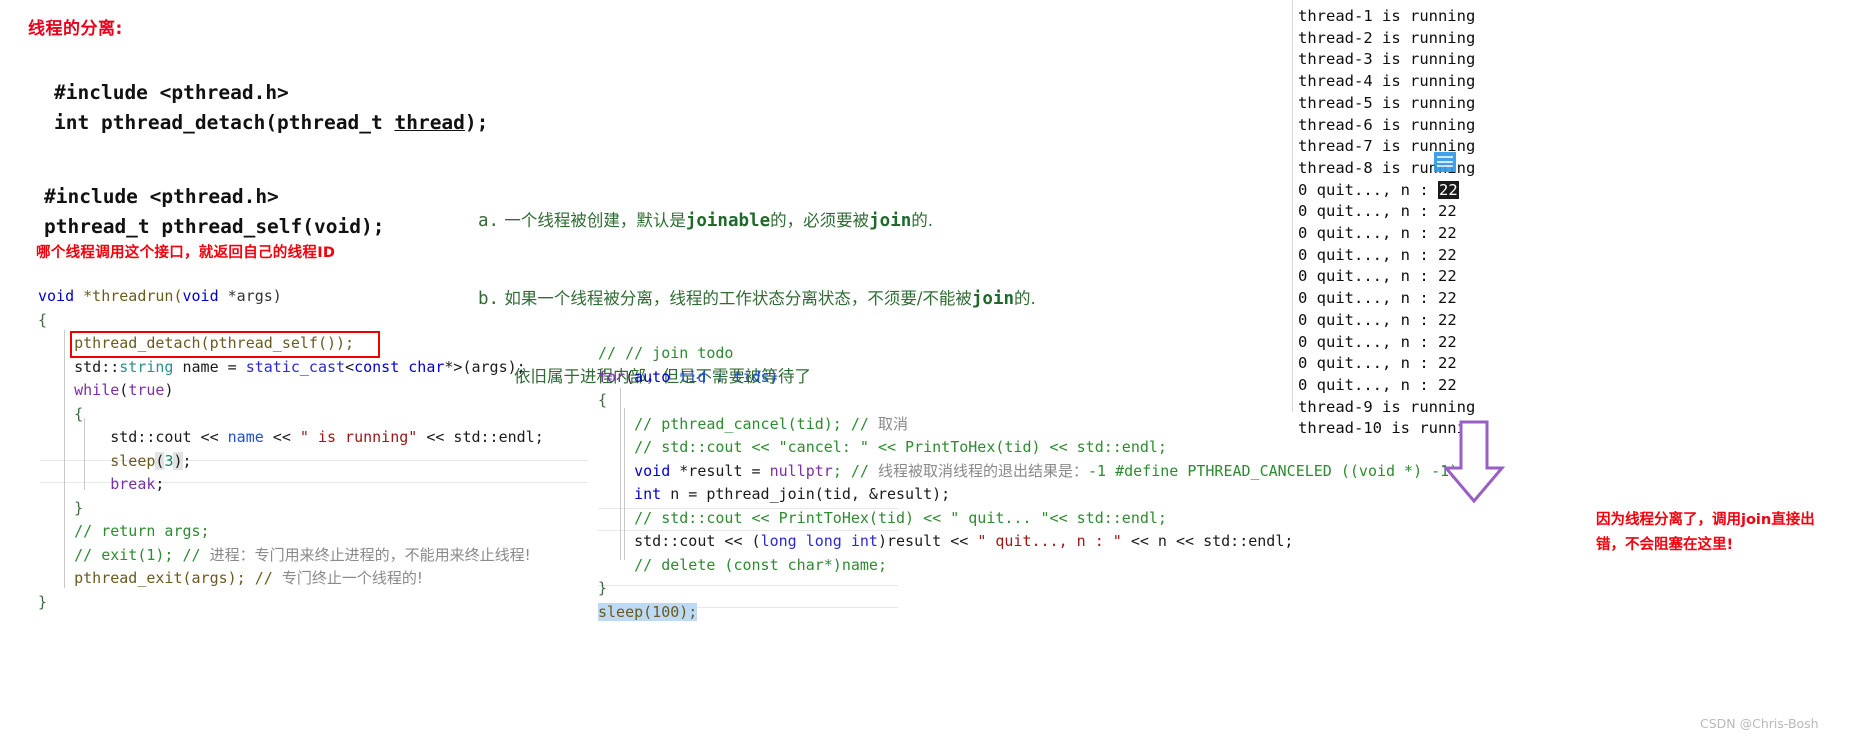 The image size is (1859, 745). What do you see at coordinates (124, 554) in the screenshot?
I see `code-left-l12-code: // exit(1); //` at bounding box center [124, 554].